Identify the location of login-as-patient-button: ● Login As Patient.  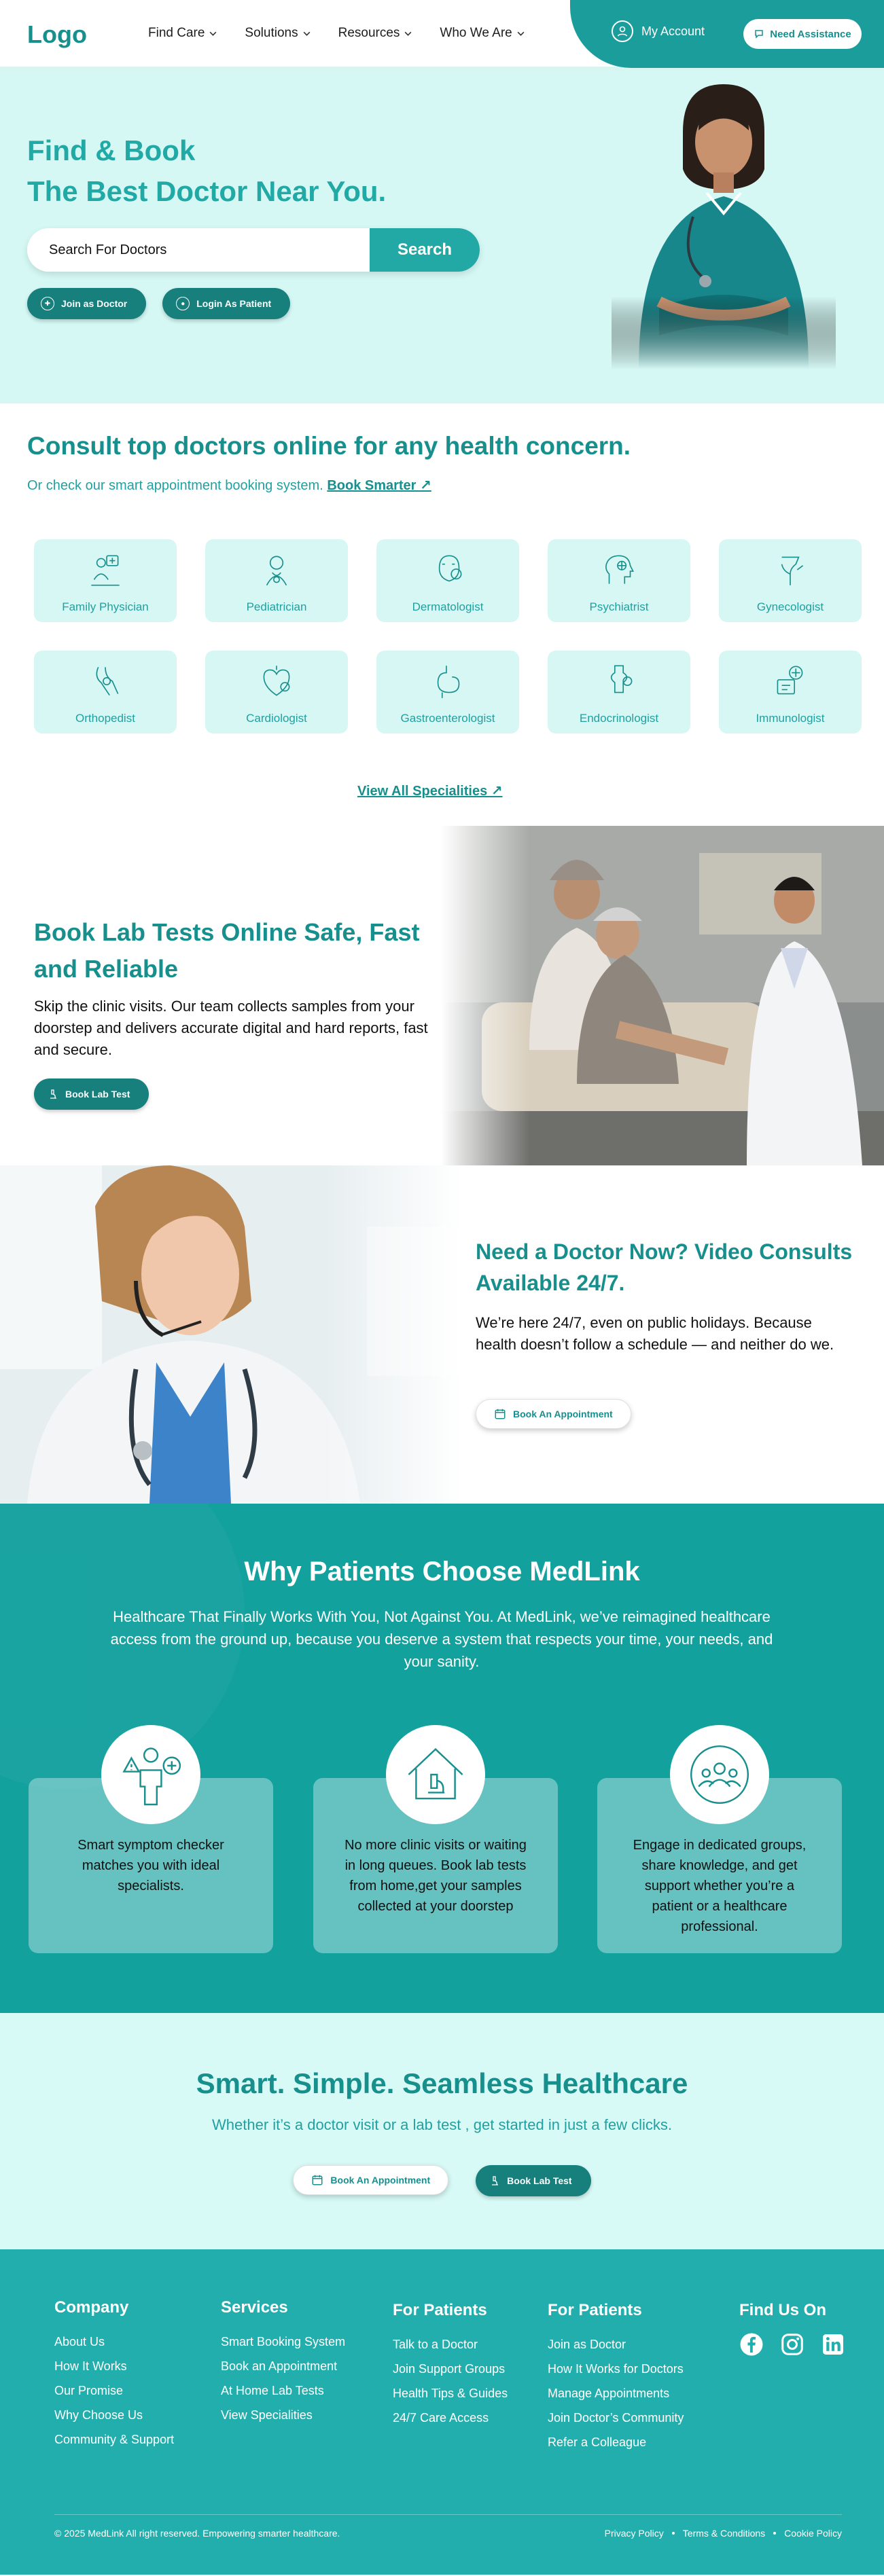
(226, 303).